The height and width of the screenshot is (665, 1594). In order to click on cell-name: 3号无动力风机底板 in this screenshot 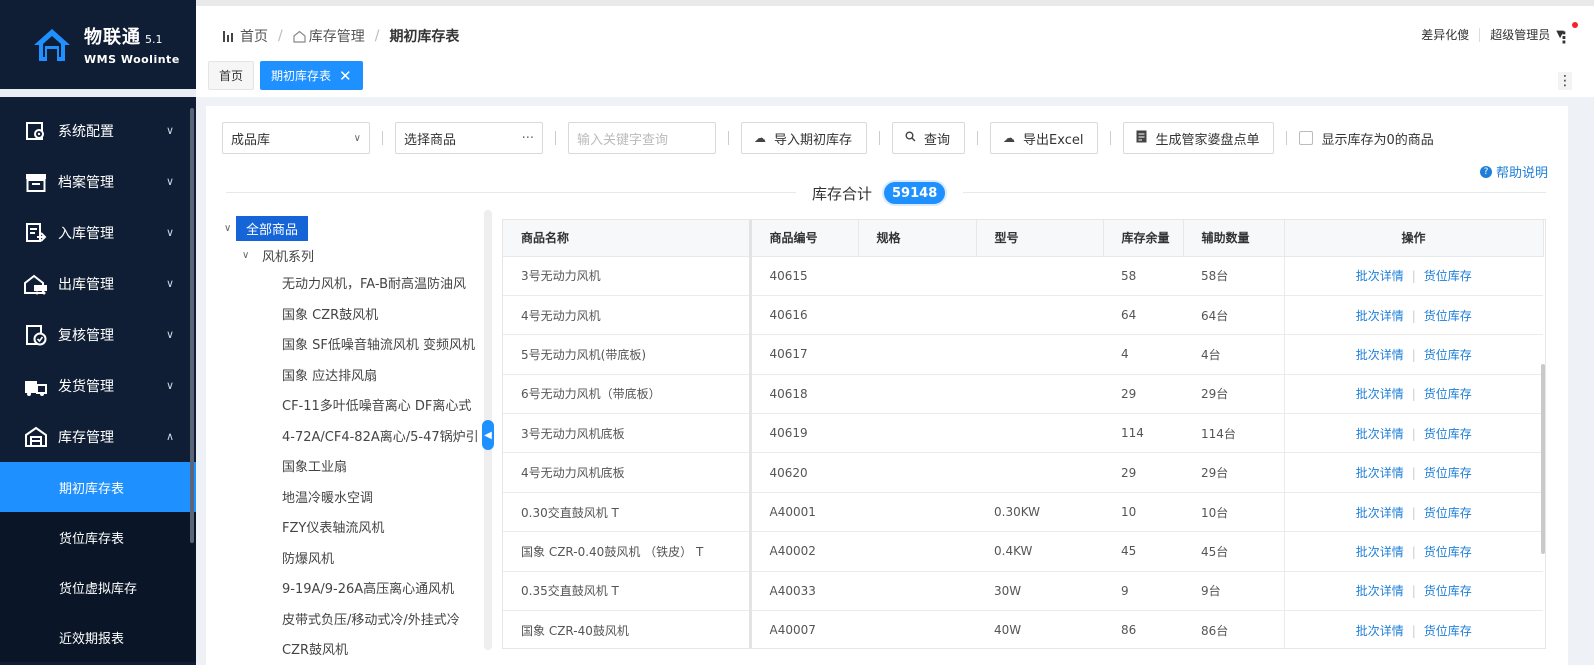, I will do `click(627, 433)`.